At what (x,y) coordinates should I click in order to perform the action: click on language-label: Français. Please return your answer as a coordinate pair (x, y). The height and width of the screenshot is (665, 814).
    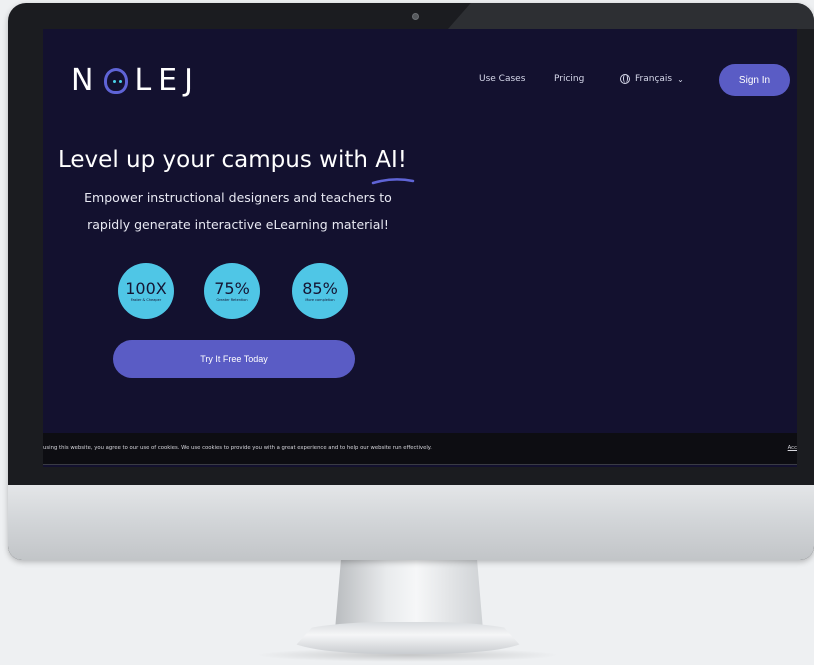
    Looking at the image, I should click on (654, 79).